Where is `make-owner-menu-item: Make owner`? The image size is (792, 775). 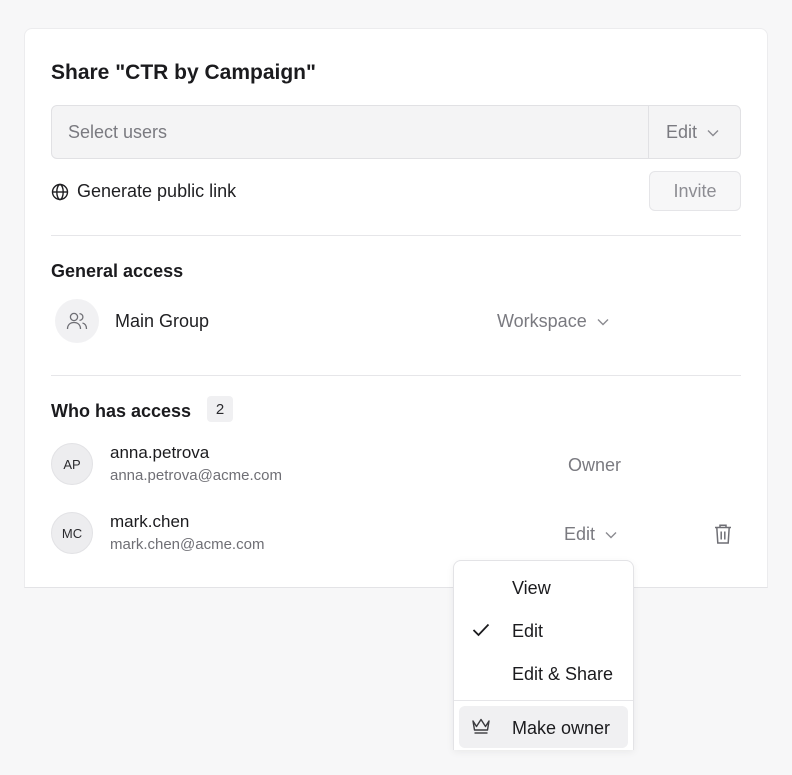
make-owner-menu-item: Make owner is located at coordinates (543, 727).